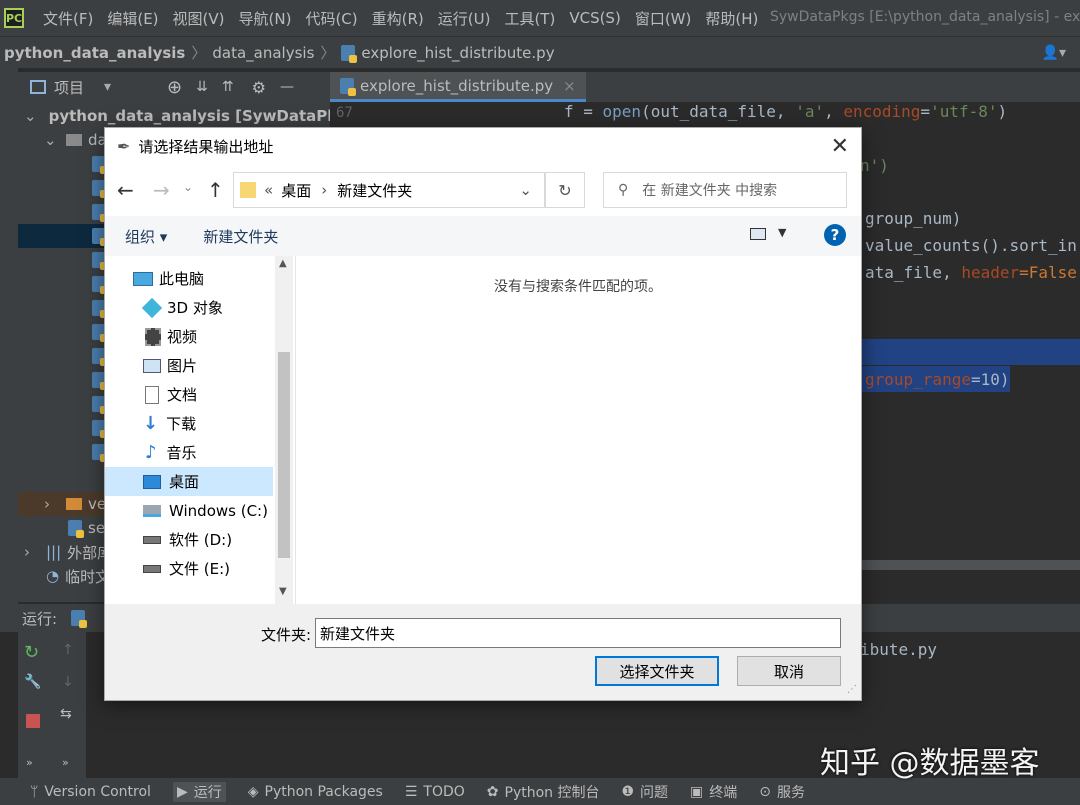  I want to click on chevron-right-icon: 〉, so click(328, 53).